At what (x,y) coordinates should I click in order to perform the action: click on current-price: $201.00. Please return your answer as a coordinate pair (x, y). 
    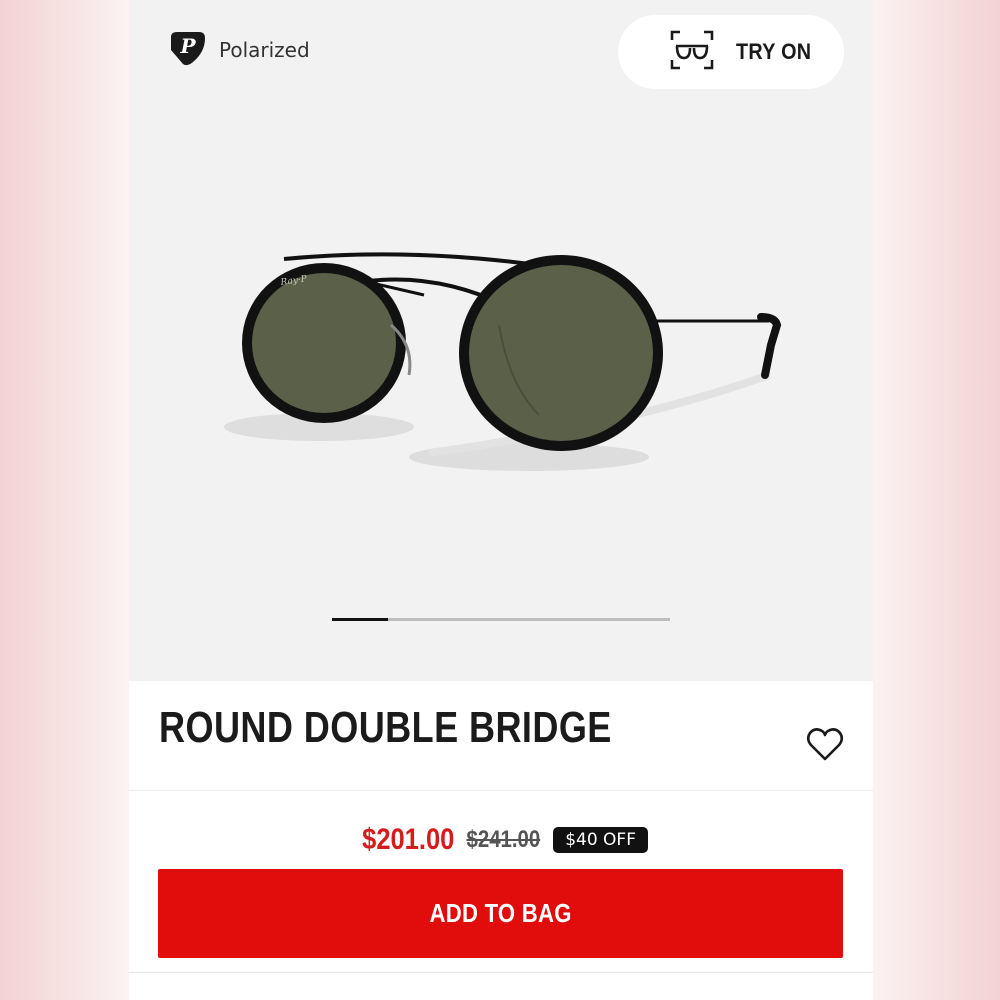
    Looking at the image, I should click on (408, 839).